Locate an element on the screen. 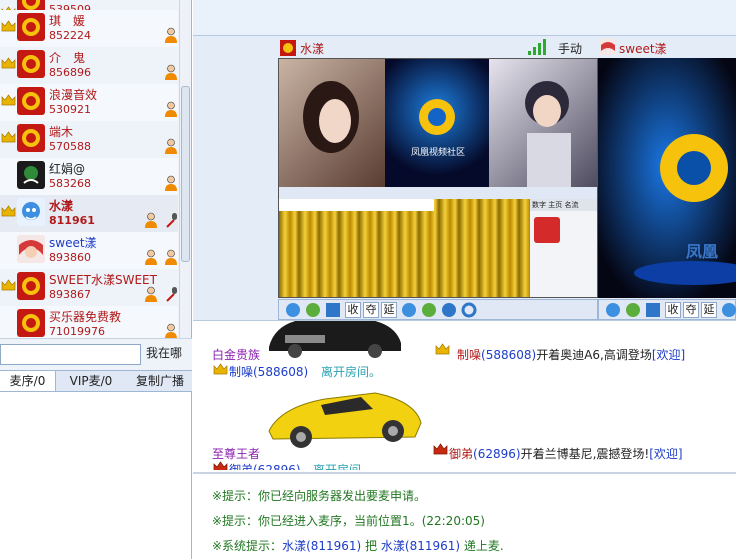 The image size is (736, 559). user-id: 530921 is located at coordinates (70, 109).